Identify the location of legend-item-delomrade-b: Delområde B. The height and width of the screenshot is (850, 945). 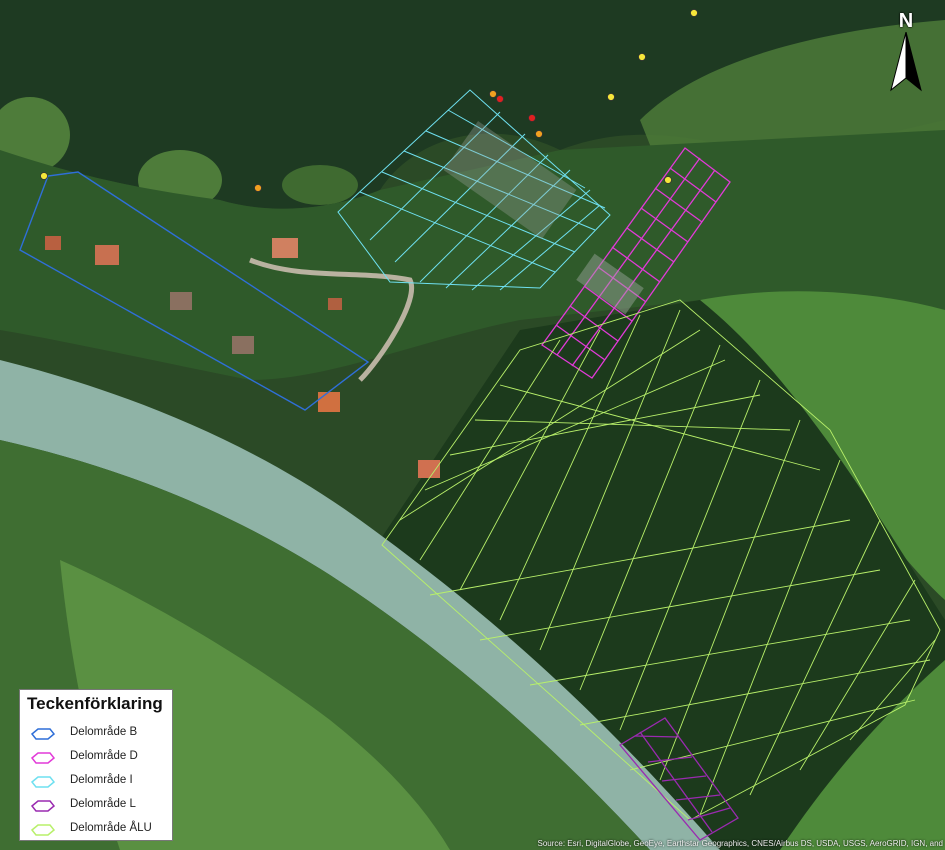
(100, 734).